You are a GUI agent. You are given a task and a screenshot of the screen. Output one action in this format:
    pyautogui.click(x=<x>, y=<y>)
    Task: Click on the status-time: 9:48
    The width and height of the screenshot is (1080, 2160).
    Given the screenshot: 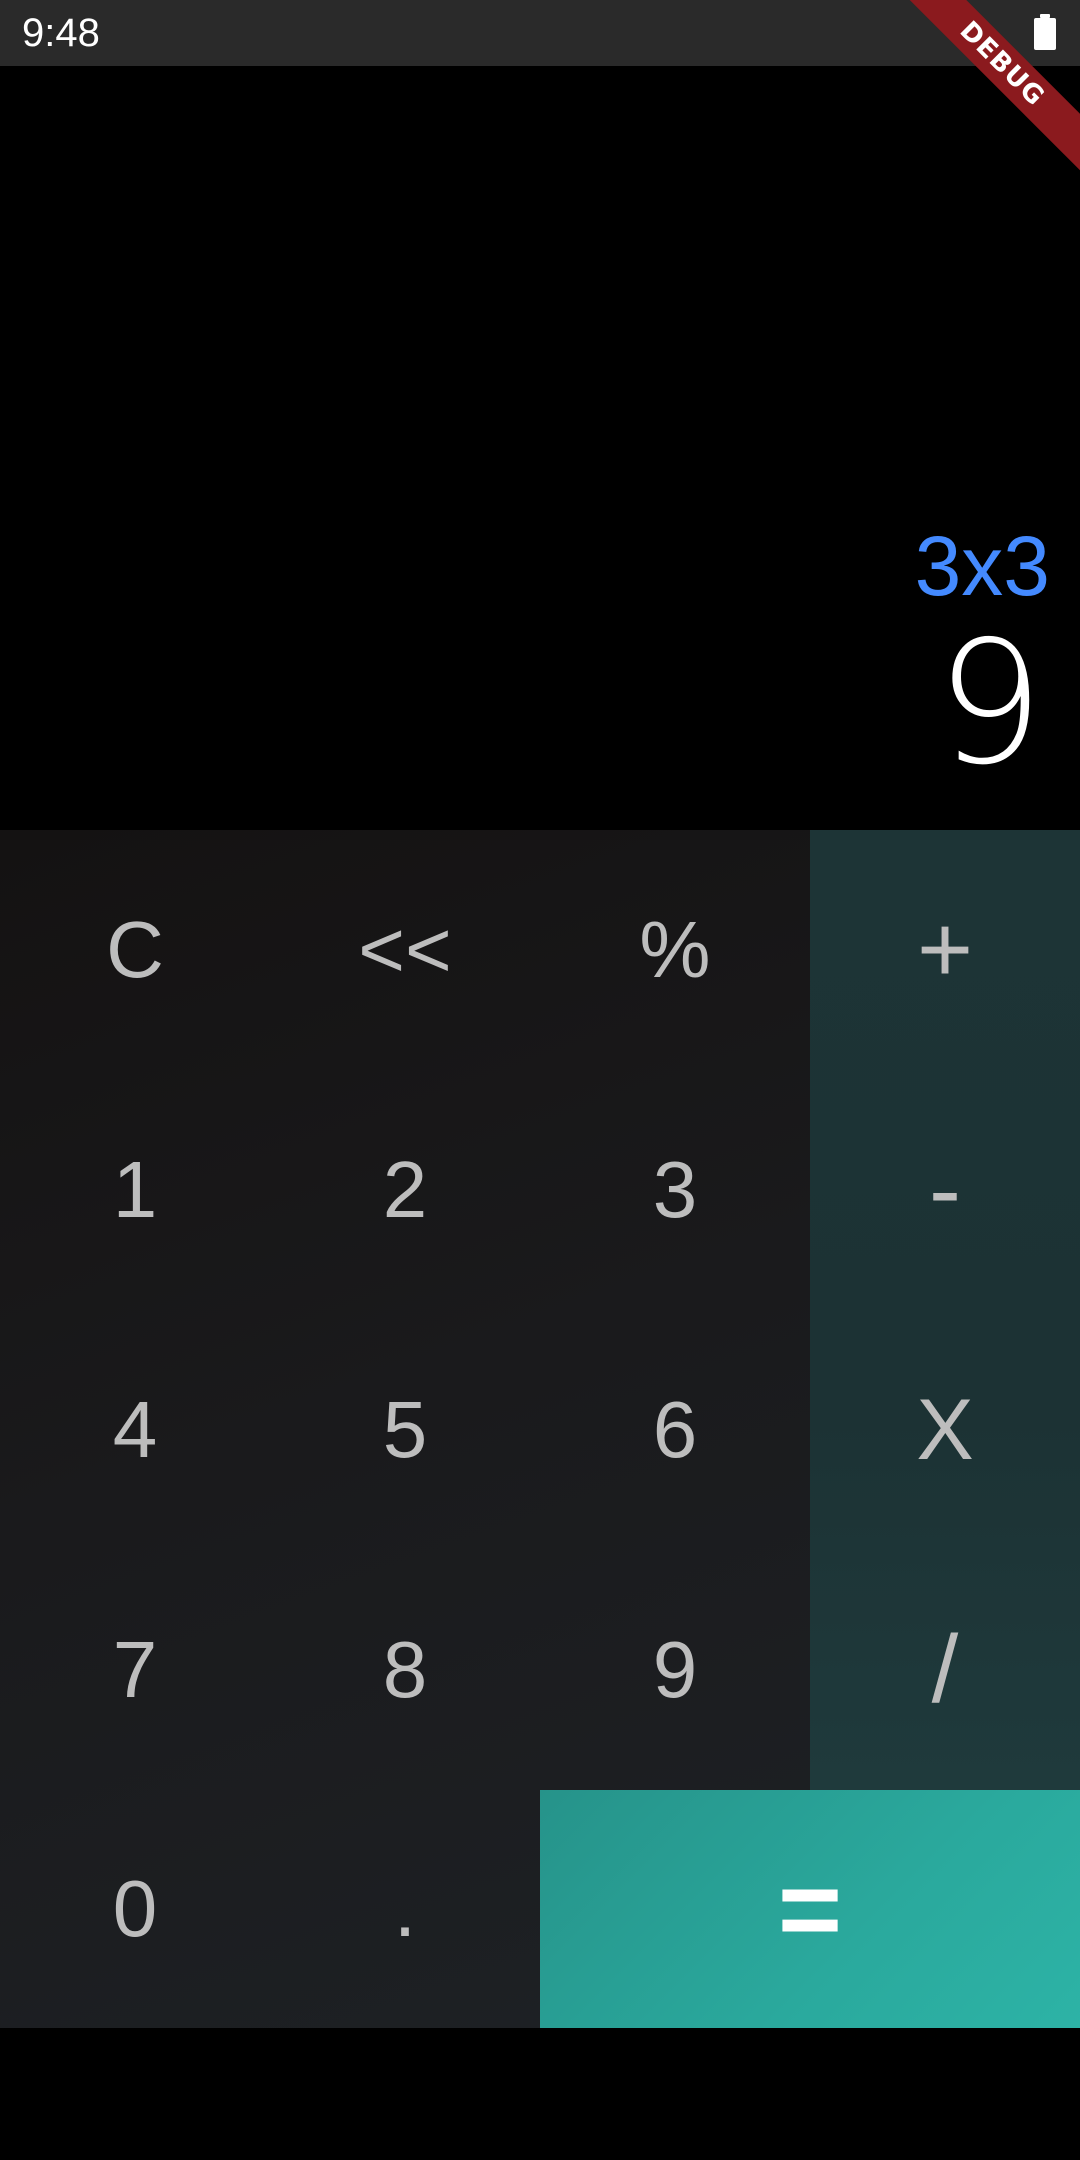 What is the action you would take?
    pyautogui.click(x=61, y=33)
    